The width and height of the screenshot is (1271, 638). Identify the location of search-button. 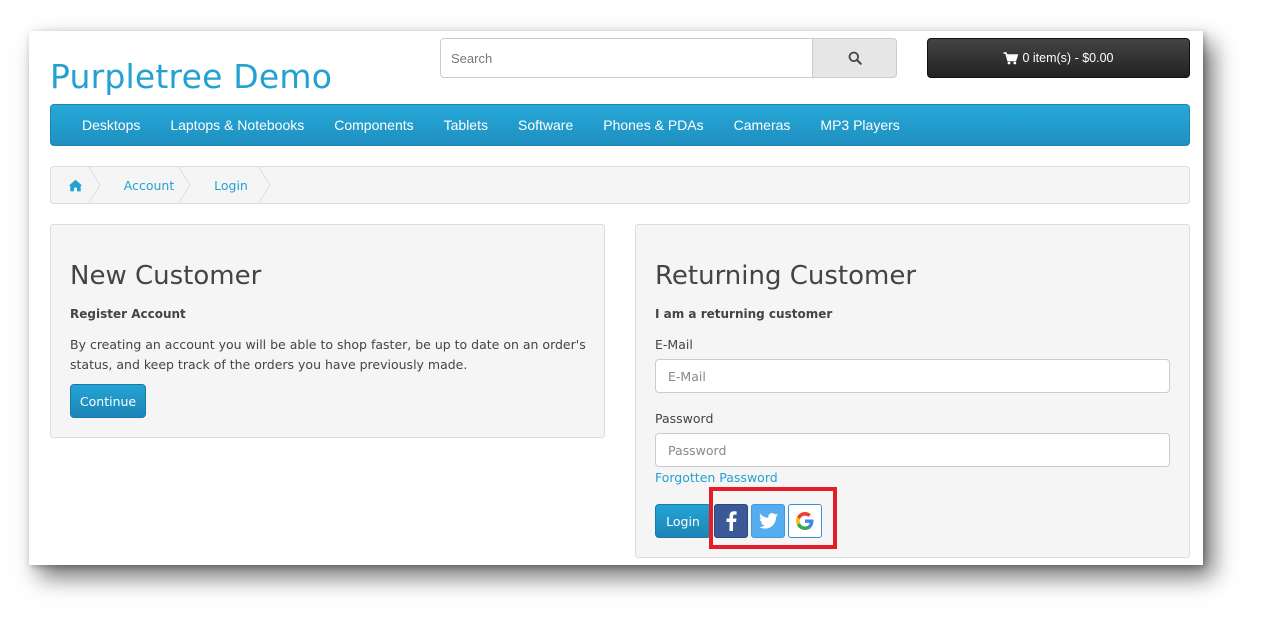
(854, 58).